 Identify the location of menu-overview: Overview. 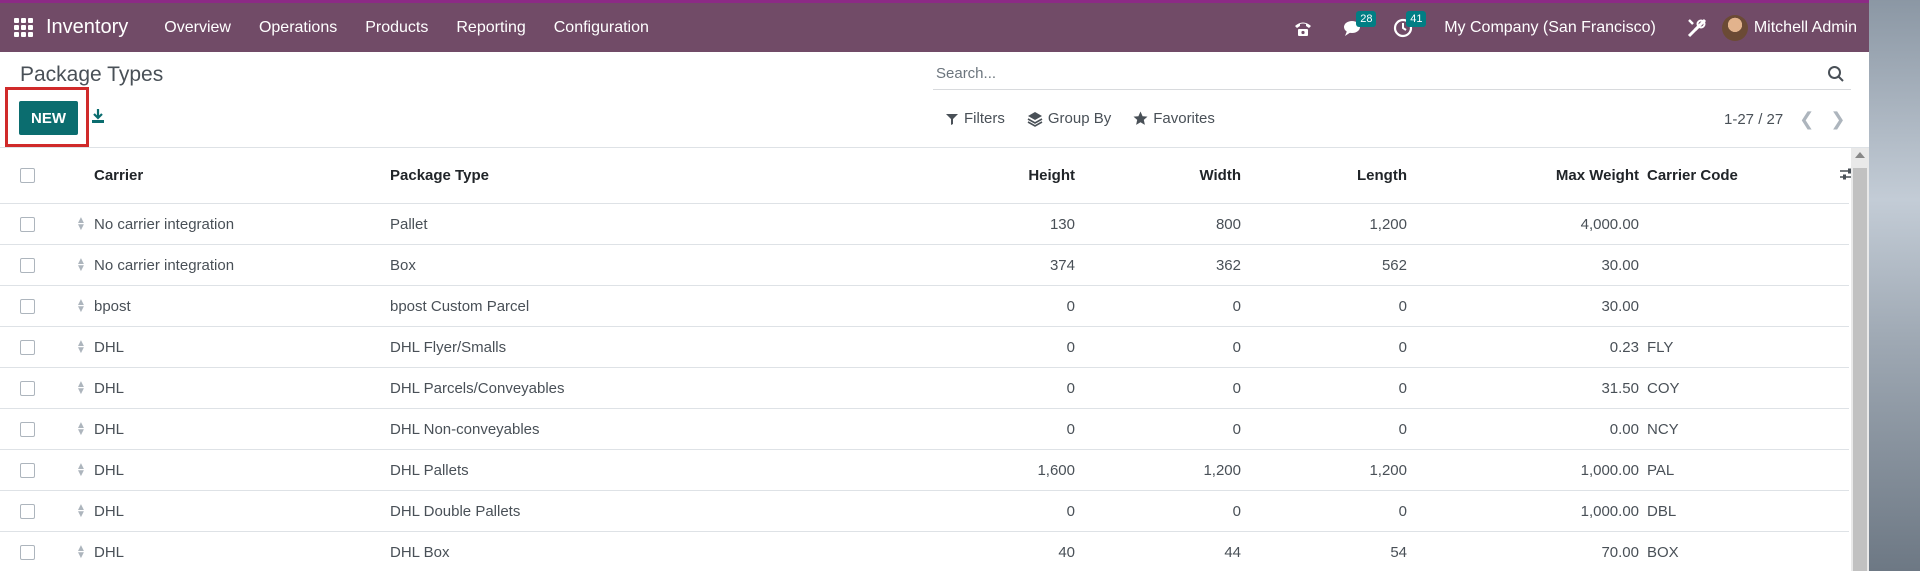
(197, 28).